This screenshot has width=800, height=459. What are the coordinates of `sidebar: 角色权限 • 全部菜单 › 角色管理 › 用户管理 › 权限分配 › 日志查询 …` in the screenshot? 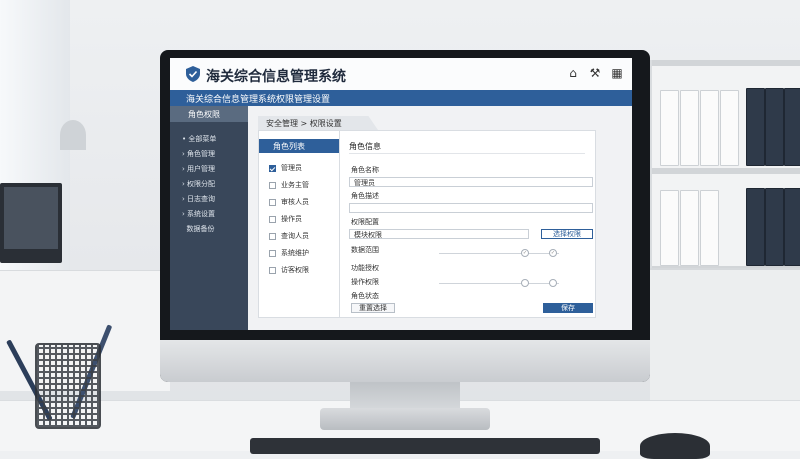 It's located at (209, 218).